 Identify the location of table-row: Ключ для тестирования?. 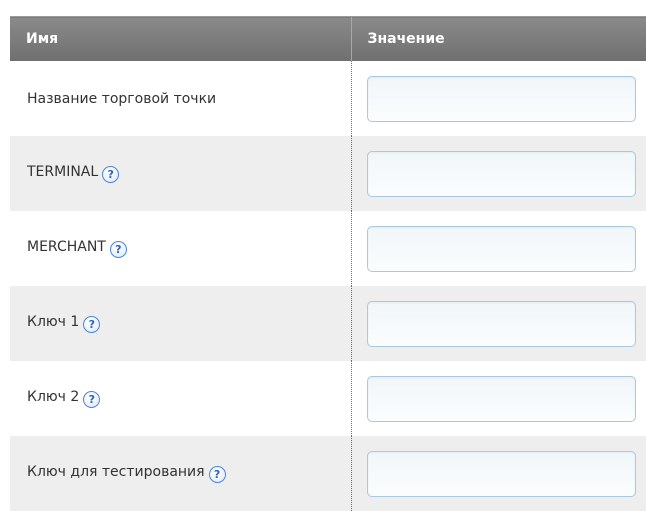
(328, 473).